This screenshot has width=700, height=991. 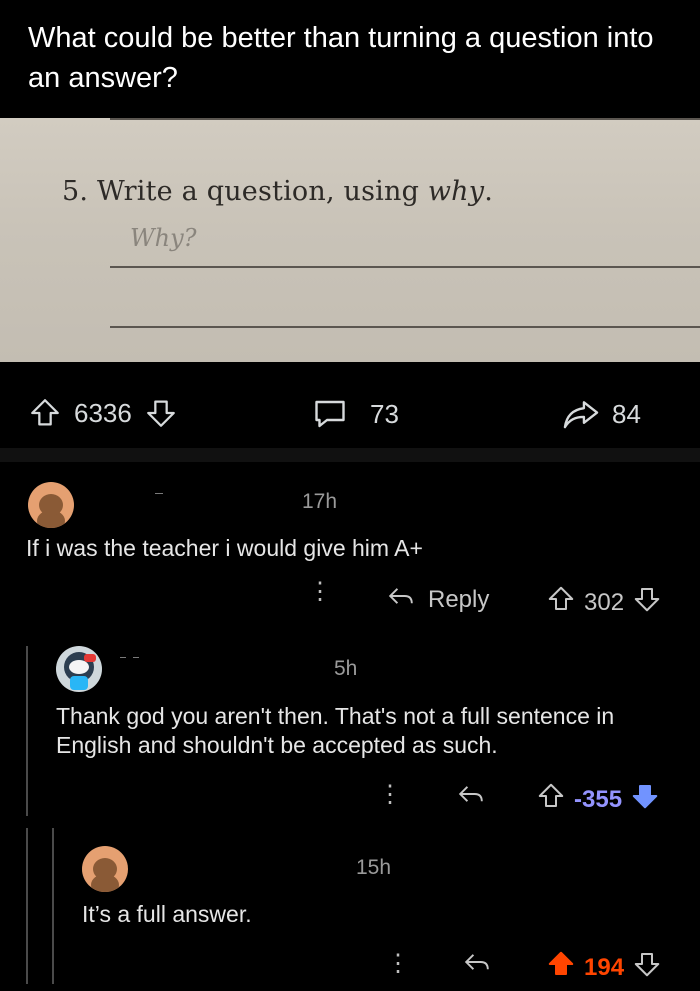 I want to click on post-score: 6336, so click(x=103, y=412).